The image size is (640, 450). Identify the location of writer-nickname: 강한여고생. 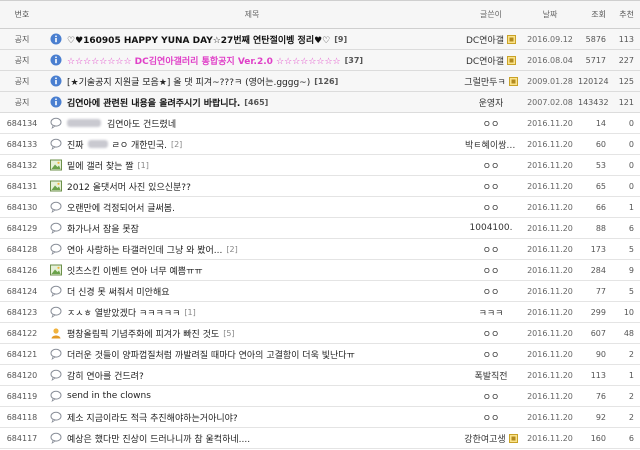
(484, 438).